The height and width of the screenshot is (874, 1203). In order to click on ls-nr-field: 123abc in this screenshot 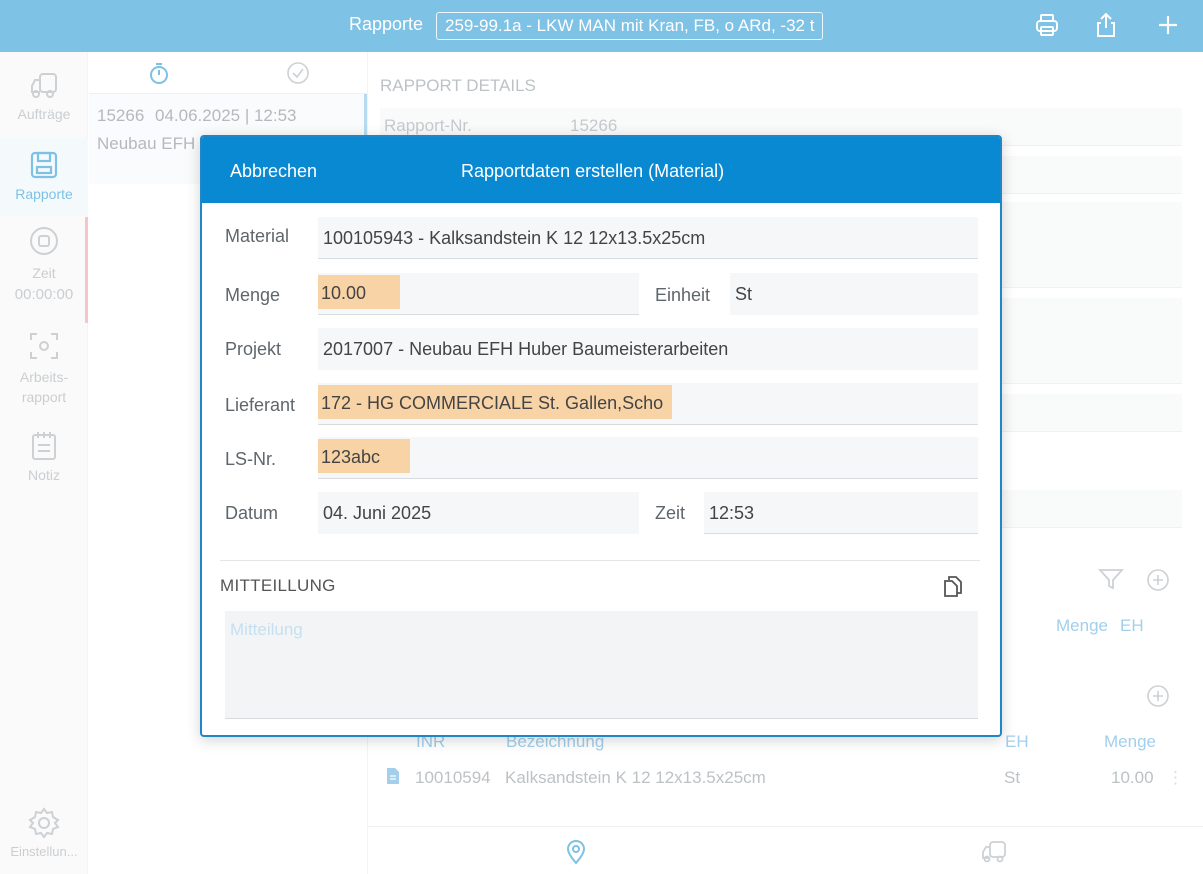, I will do `click(648, 458)`.